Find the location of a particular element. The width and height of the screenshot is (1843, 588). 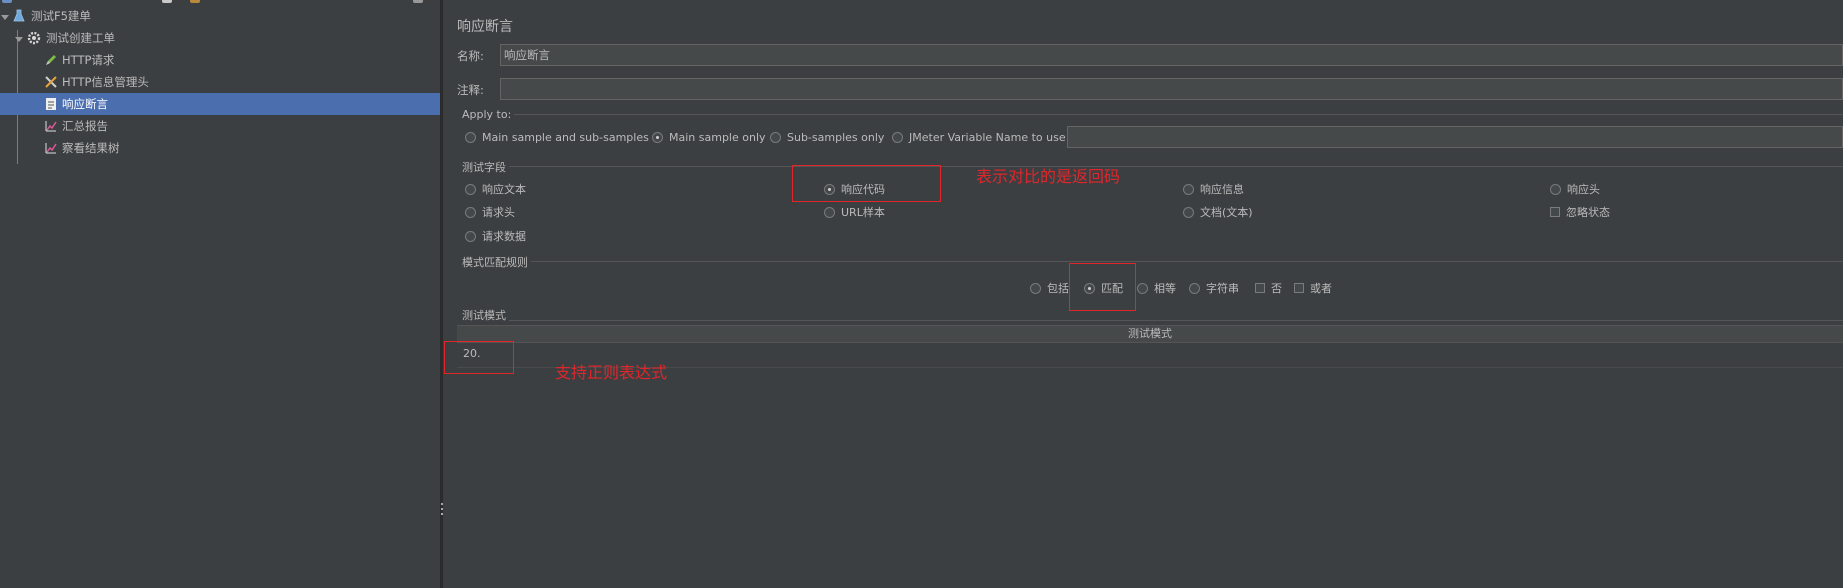

tree-item-view-results-tree: 察看结果树 is located at coordinates (220, 148).